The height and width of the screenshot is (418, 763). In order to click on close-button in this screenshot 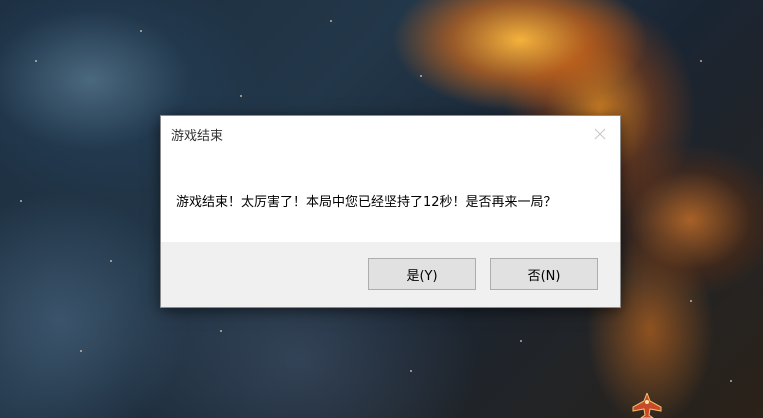, I will do `click(600, 134)`.